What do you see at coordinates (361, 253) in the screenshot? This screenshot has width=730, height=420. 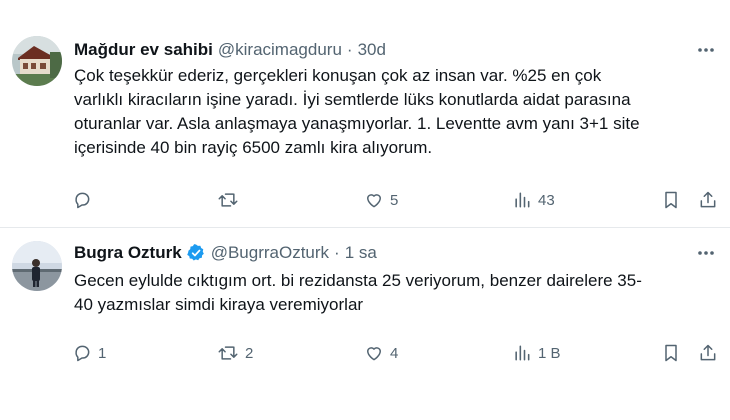 I see `timestamp: 1 sa` at bounding box center [361, 253].